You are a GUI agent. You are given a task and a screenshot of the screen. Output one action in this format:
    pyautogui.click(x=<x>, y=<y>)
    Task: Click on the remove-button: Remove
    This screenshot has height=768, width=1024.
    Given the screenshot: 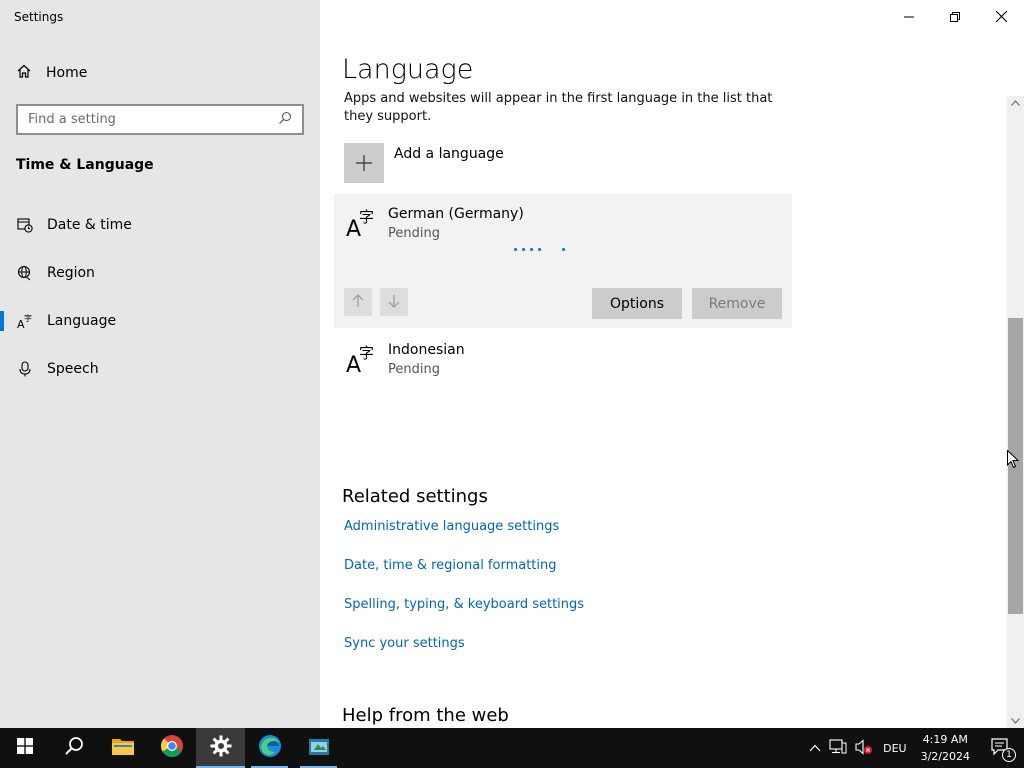 What is the action you would take?
    pyautogui.click(x=737, y=303)
    